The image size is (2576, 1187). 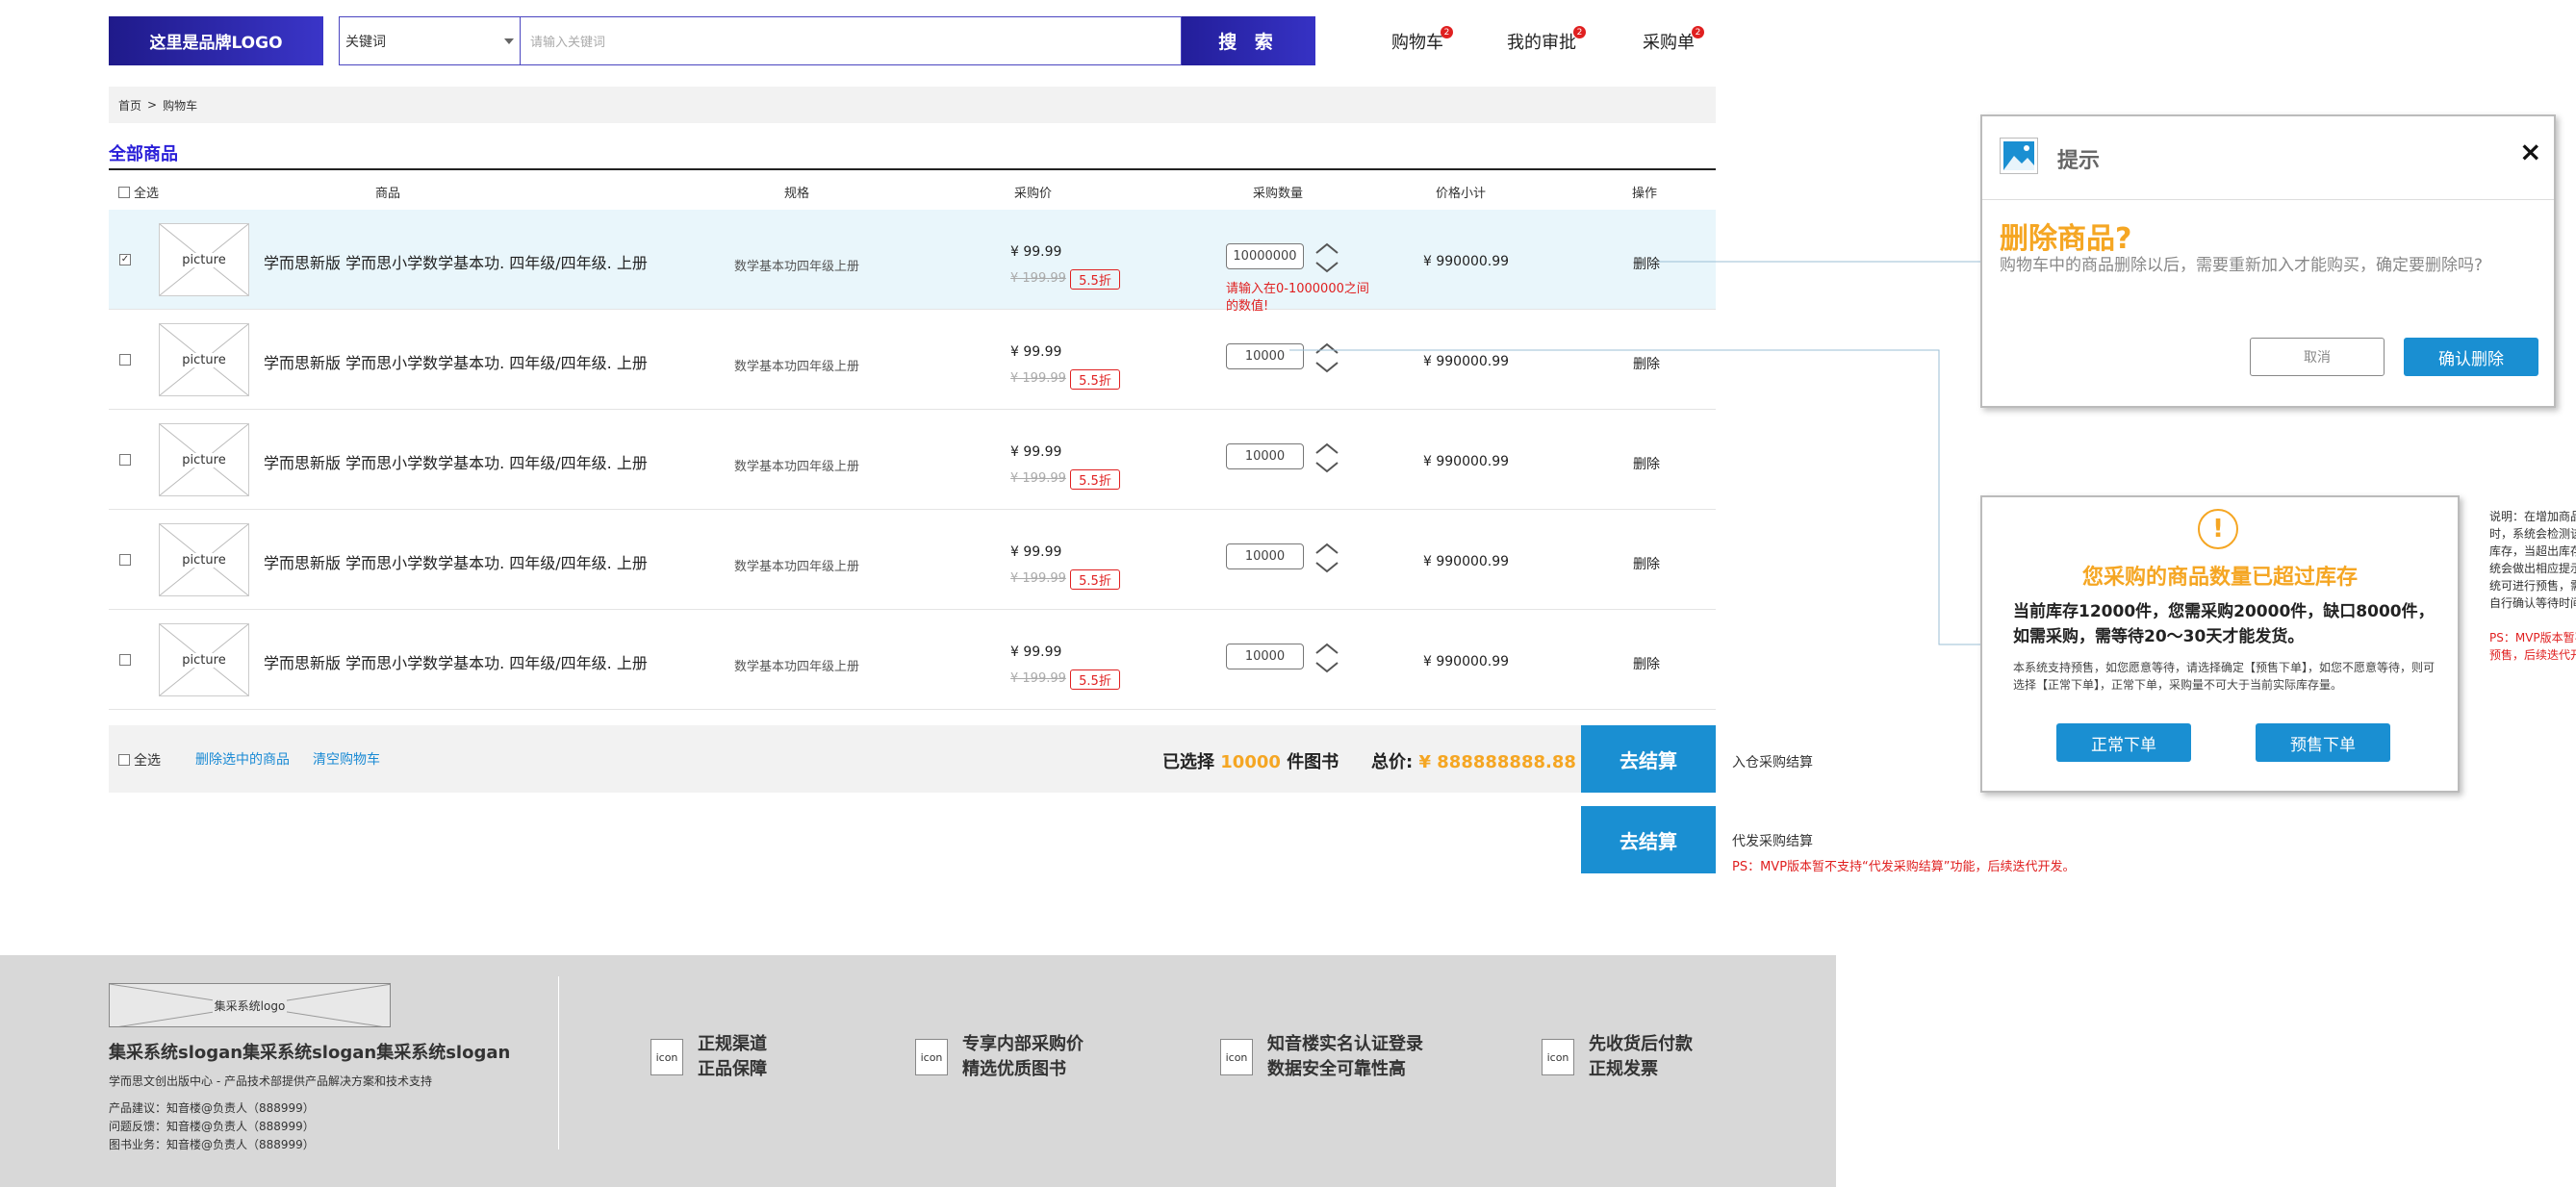 What do you see at coordinates (1188, 762) in the screenshot?
I see `selected-prefix: 已选择` at bounding box center [1188, 762].